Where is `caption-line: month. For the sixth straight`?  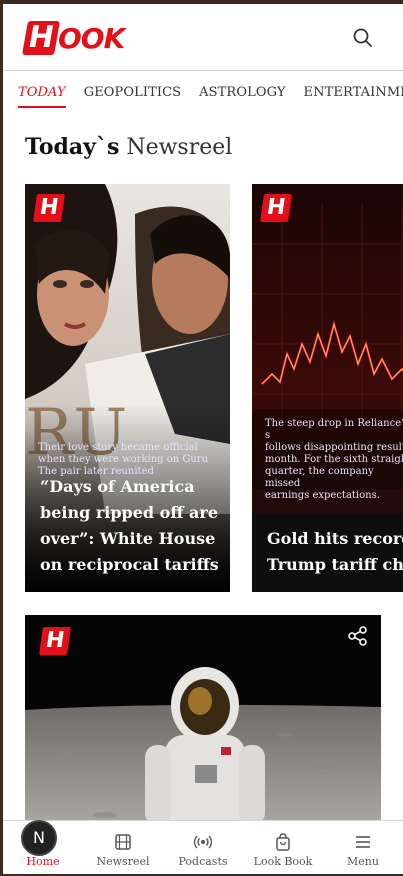
caption-line: month. For the sixth straight is located at coordinates (334, 459).